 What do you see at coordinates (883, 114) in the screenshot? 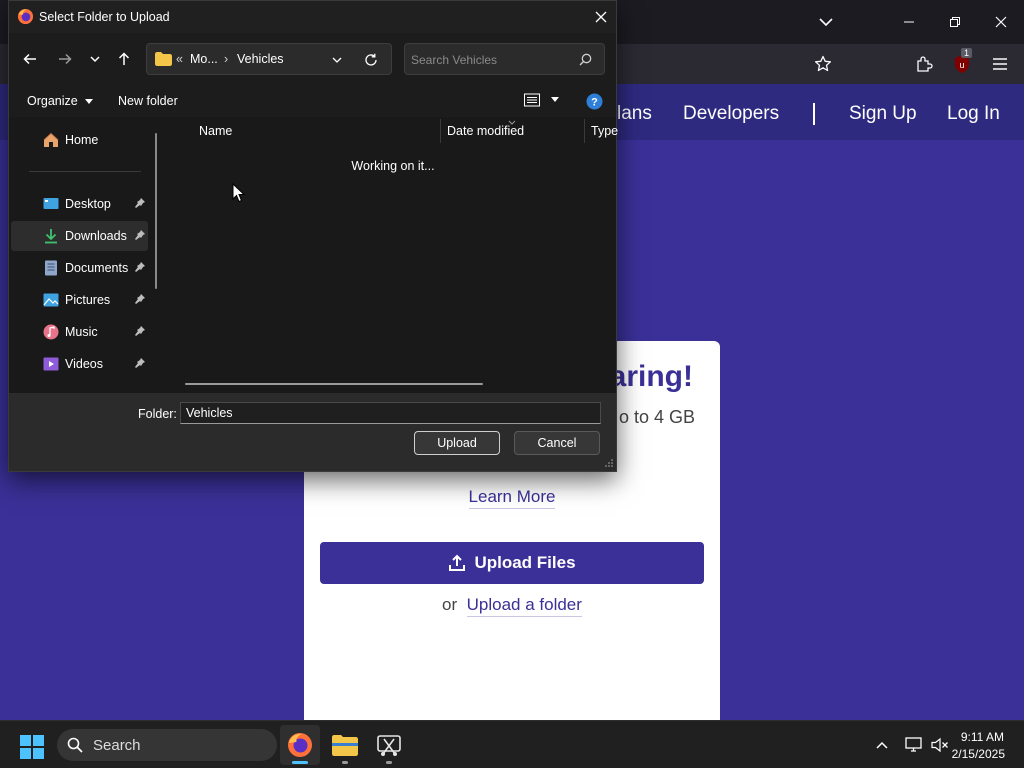
I see `nav-link-sign-up: Sign Up` at bounding box center [883, 114].